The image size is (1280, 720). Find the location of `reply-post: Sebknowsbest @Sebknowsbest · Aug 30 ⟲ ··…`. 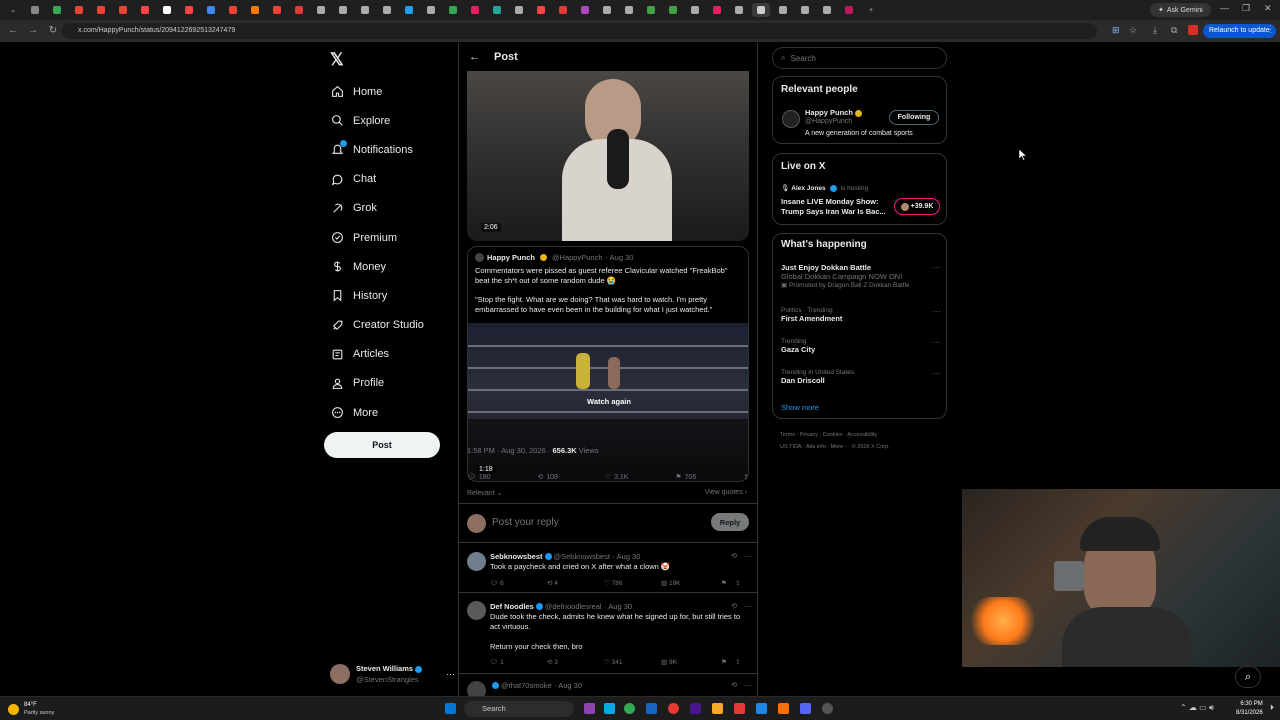

reply-post: Sebknowsbest @Sebknowsbest · Aug 30 ⟲ ··… is located at coordinates (608, 568).